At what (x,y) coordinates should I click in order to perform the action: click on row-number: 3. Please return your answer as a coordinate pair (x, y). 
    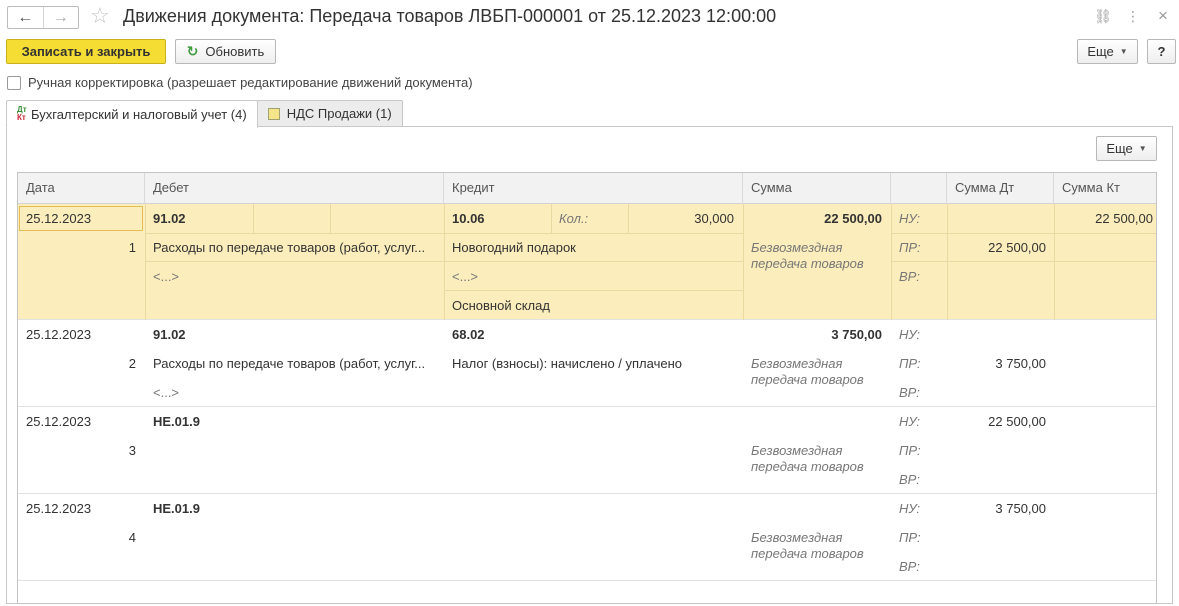
    Looking at the image, I should click on (132, 450).